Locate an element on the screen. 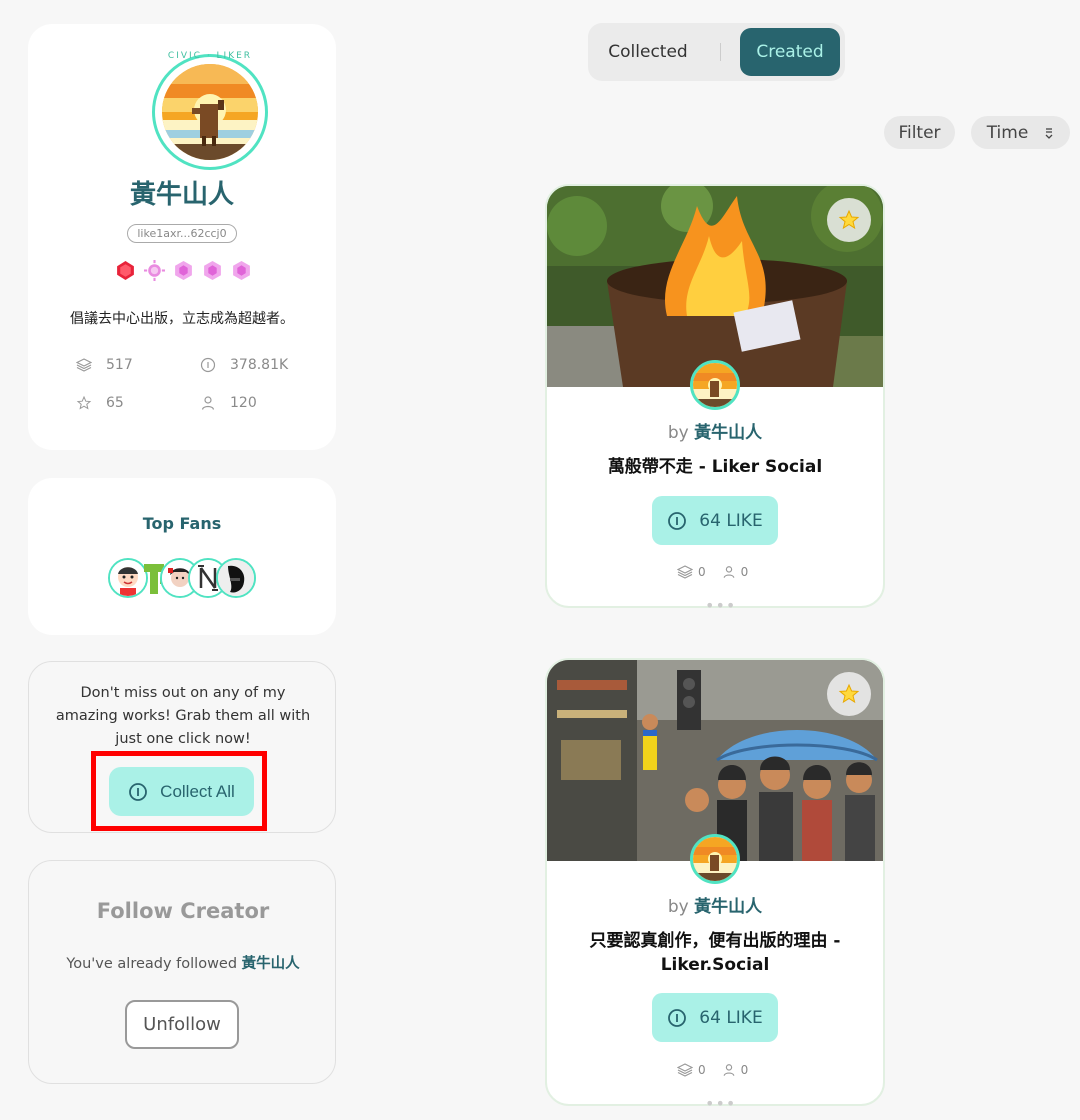  top-fans-list is located at coordinates (183, 578).